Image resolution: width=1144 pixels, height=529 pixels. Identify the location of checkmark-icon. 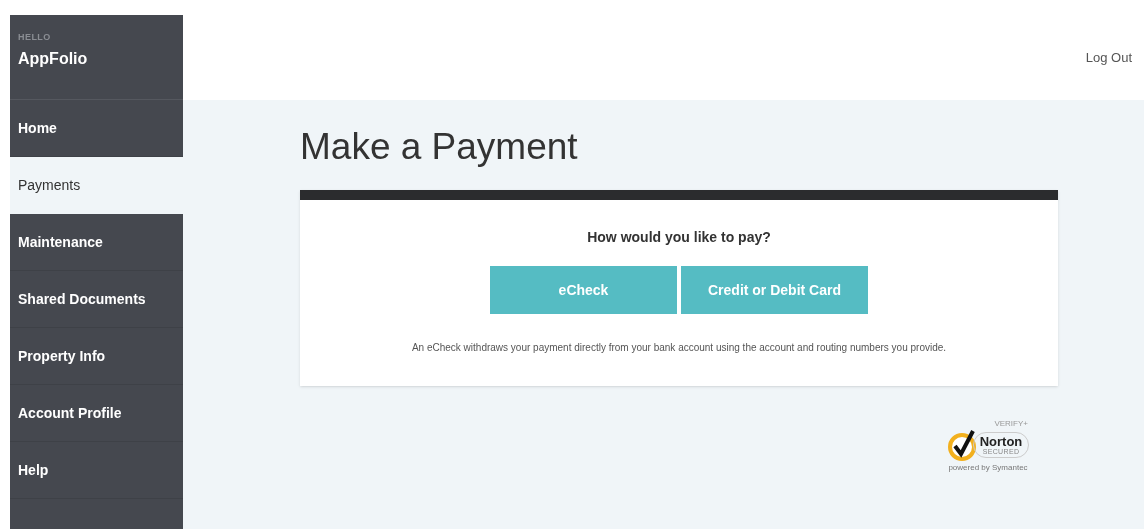
(961, 445).